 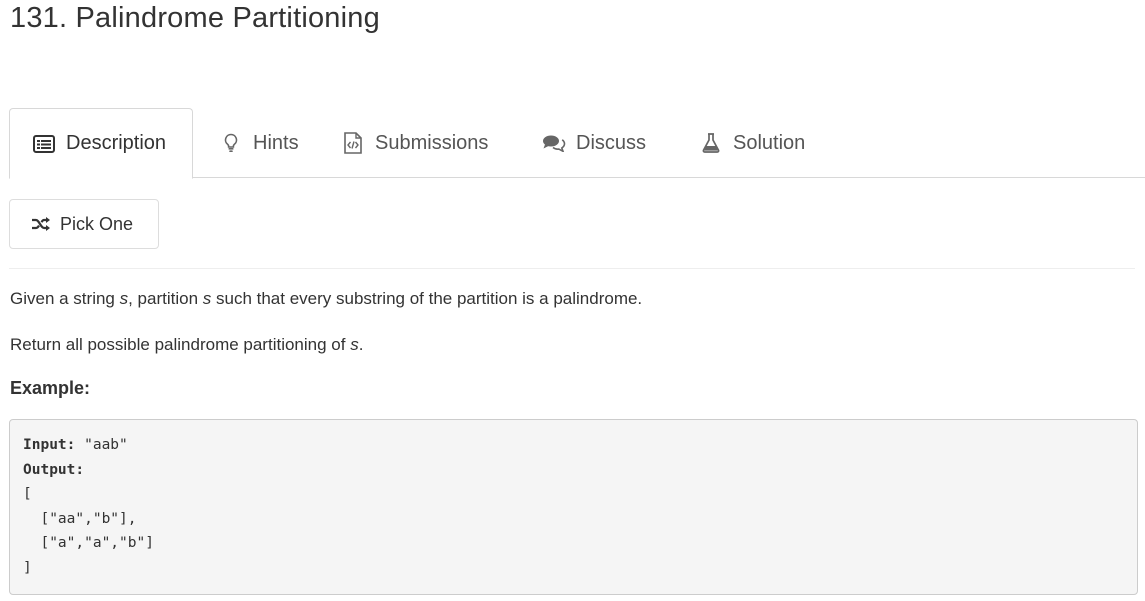 What do you see at coordinates (41, 224) in the screenshot?
I see `shuffle-icon` at bounding box center [41, 224].